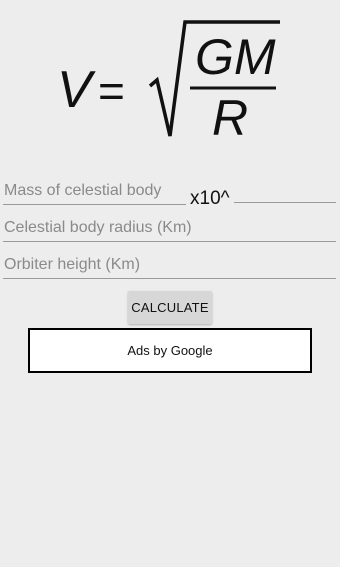 The height and width of the screenshot is (567, 340). Describe the element at coordinates (98, 227) in the screenshot. I see `radius-input-placeholder: Celestial body radius (Km)` at that location.